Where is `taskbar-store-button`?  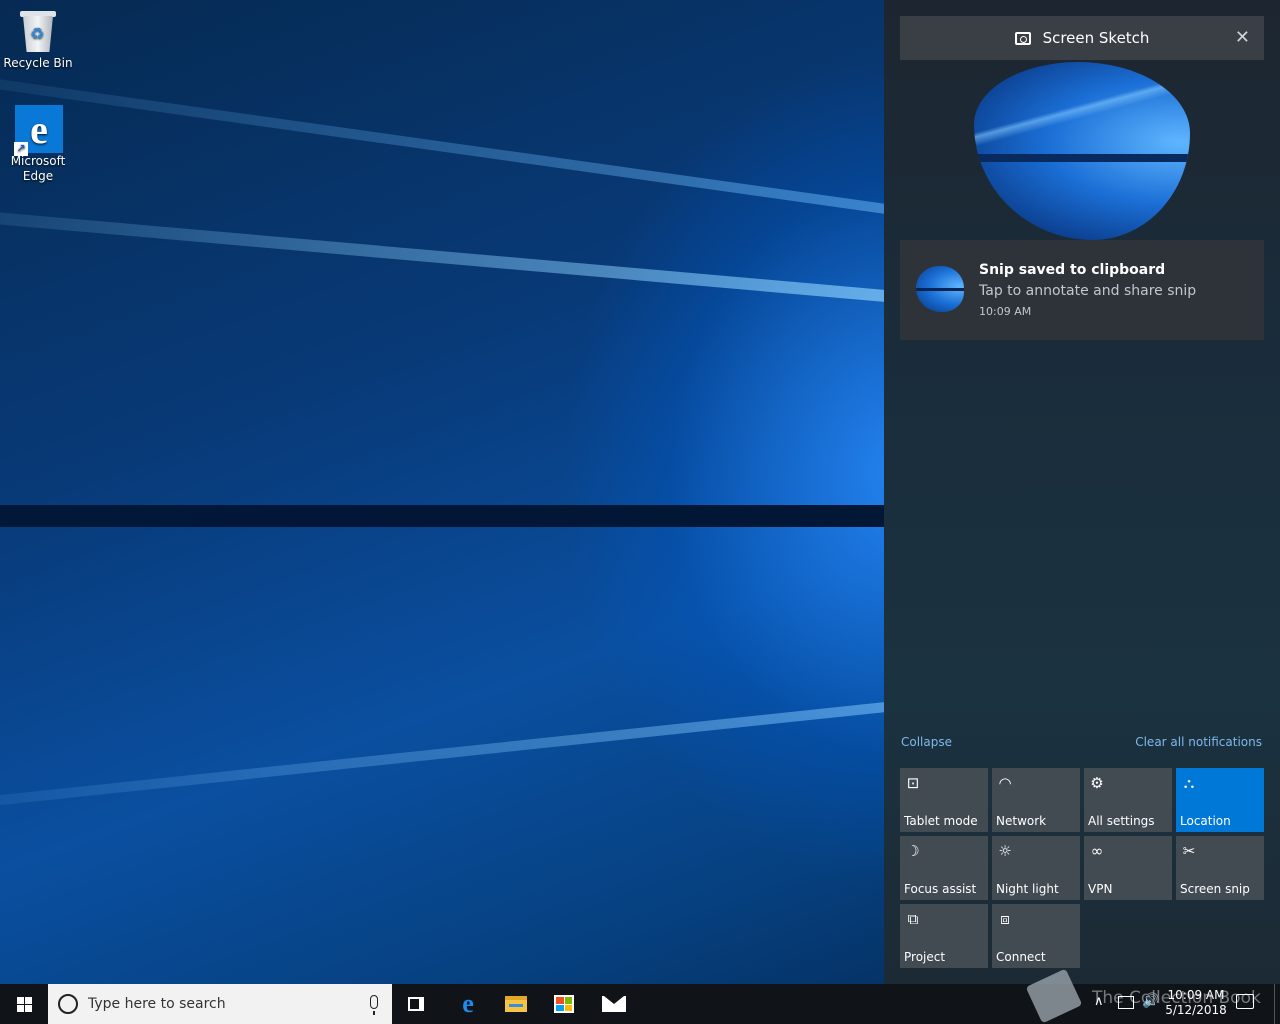 taskbar-store-button is located at coordinates (564, 1004).